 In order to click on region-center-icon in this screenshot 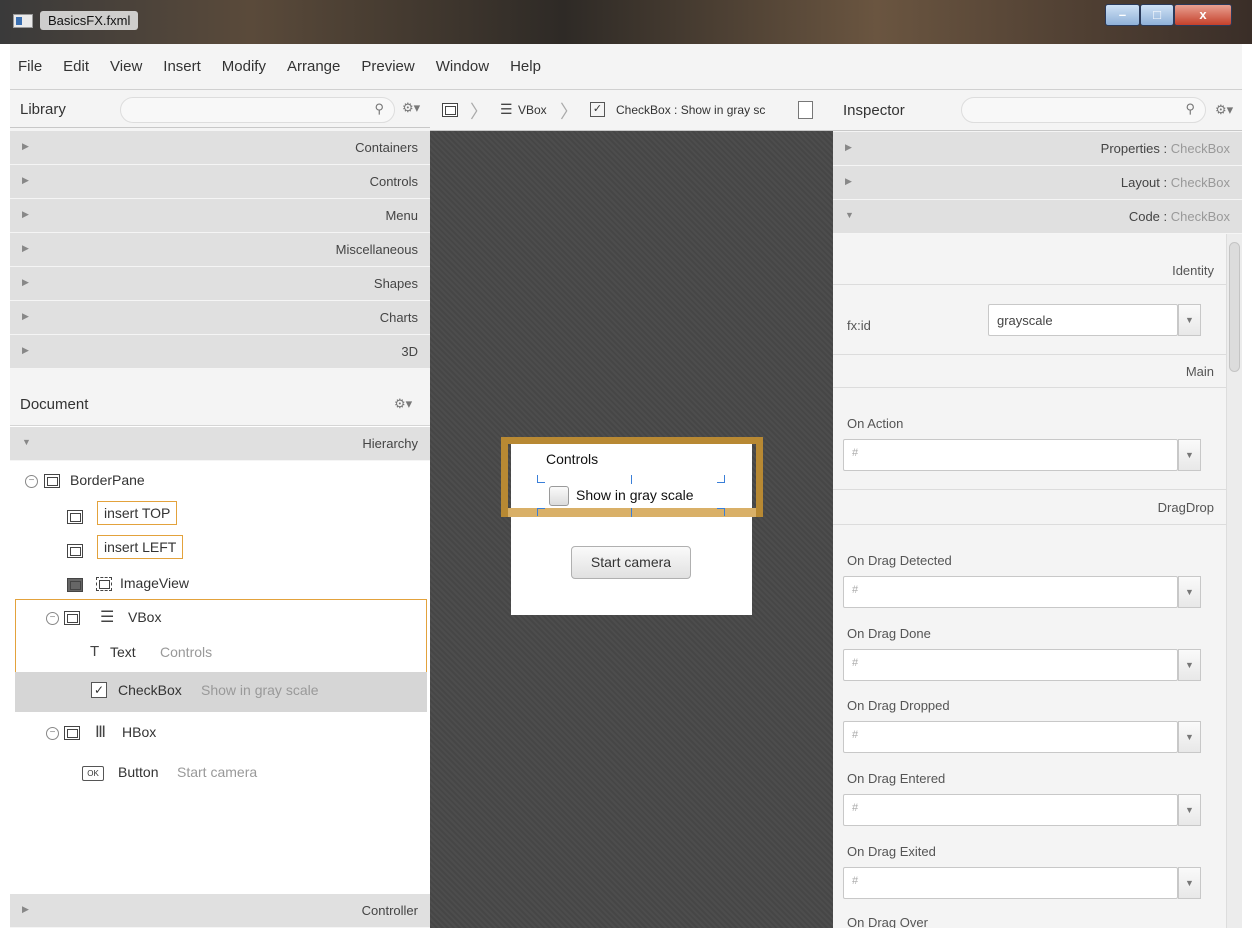, I will do `click(75, 585)`.